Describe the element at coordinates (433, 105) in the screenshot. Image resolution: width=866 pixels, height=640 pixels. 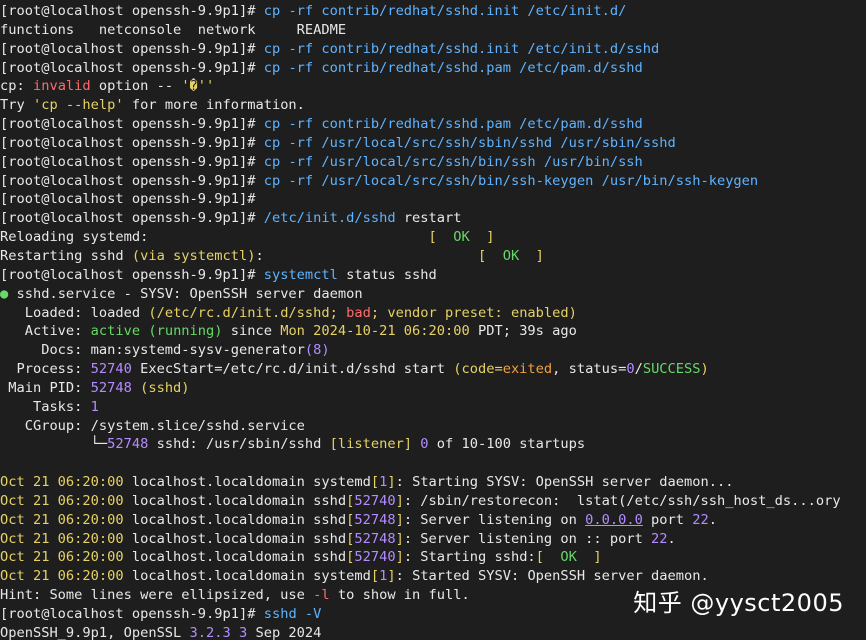
I see `error-line: Try 'cp --help' for more information.` at that location.